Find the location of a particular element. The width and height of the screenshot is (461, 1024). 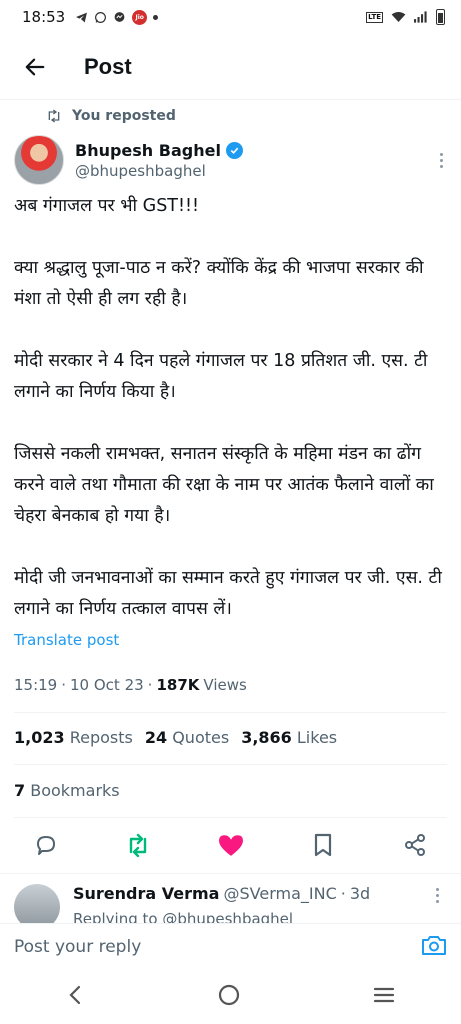

reply-more-icon is located at coordinates (437, 895).